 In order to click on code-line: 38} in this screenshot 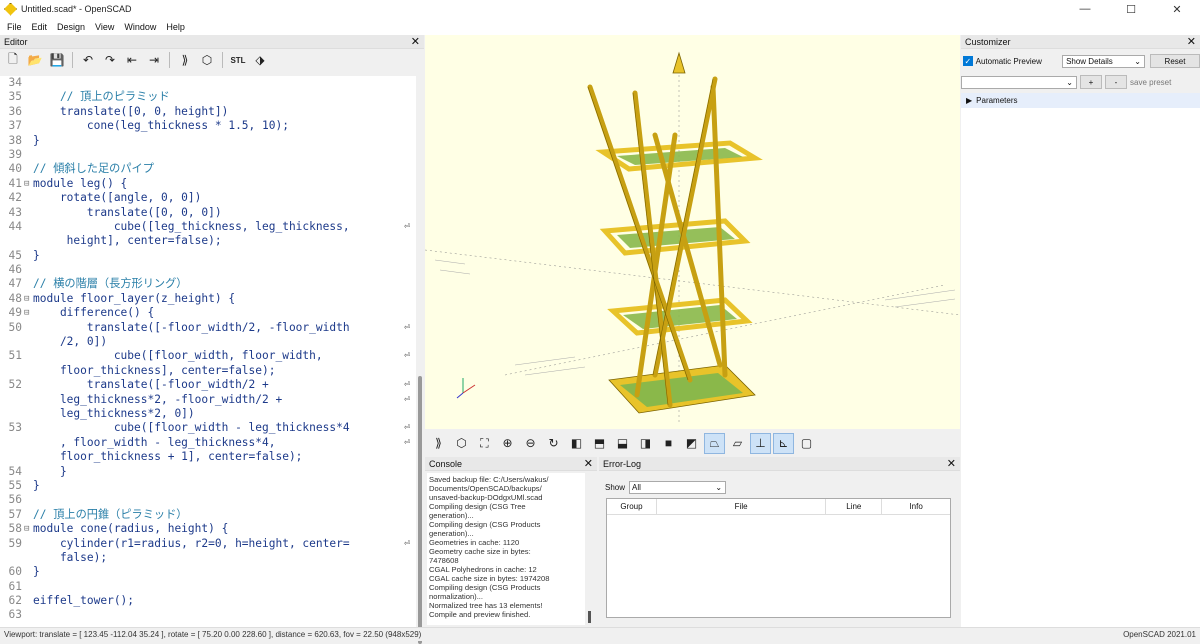, I will do `click(208, 141)`.